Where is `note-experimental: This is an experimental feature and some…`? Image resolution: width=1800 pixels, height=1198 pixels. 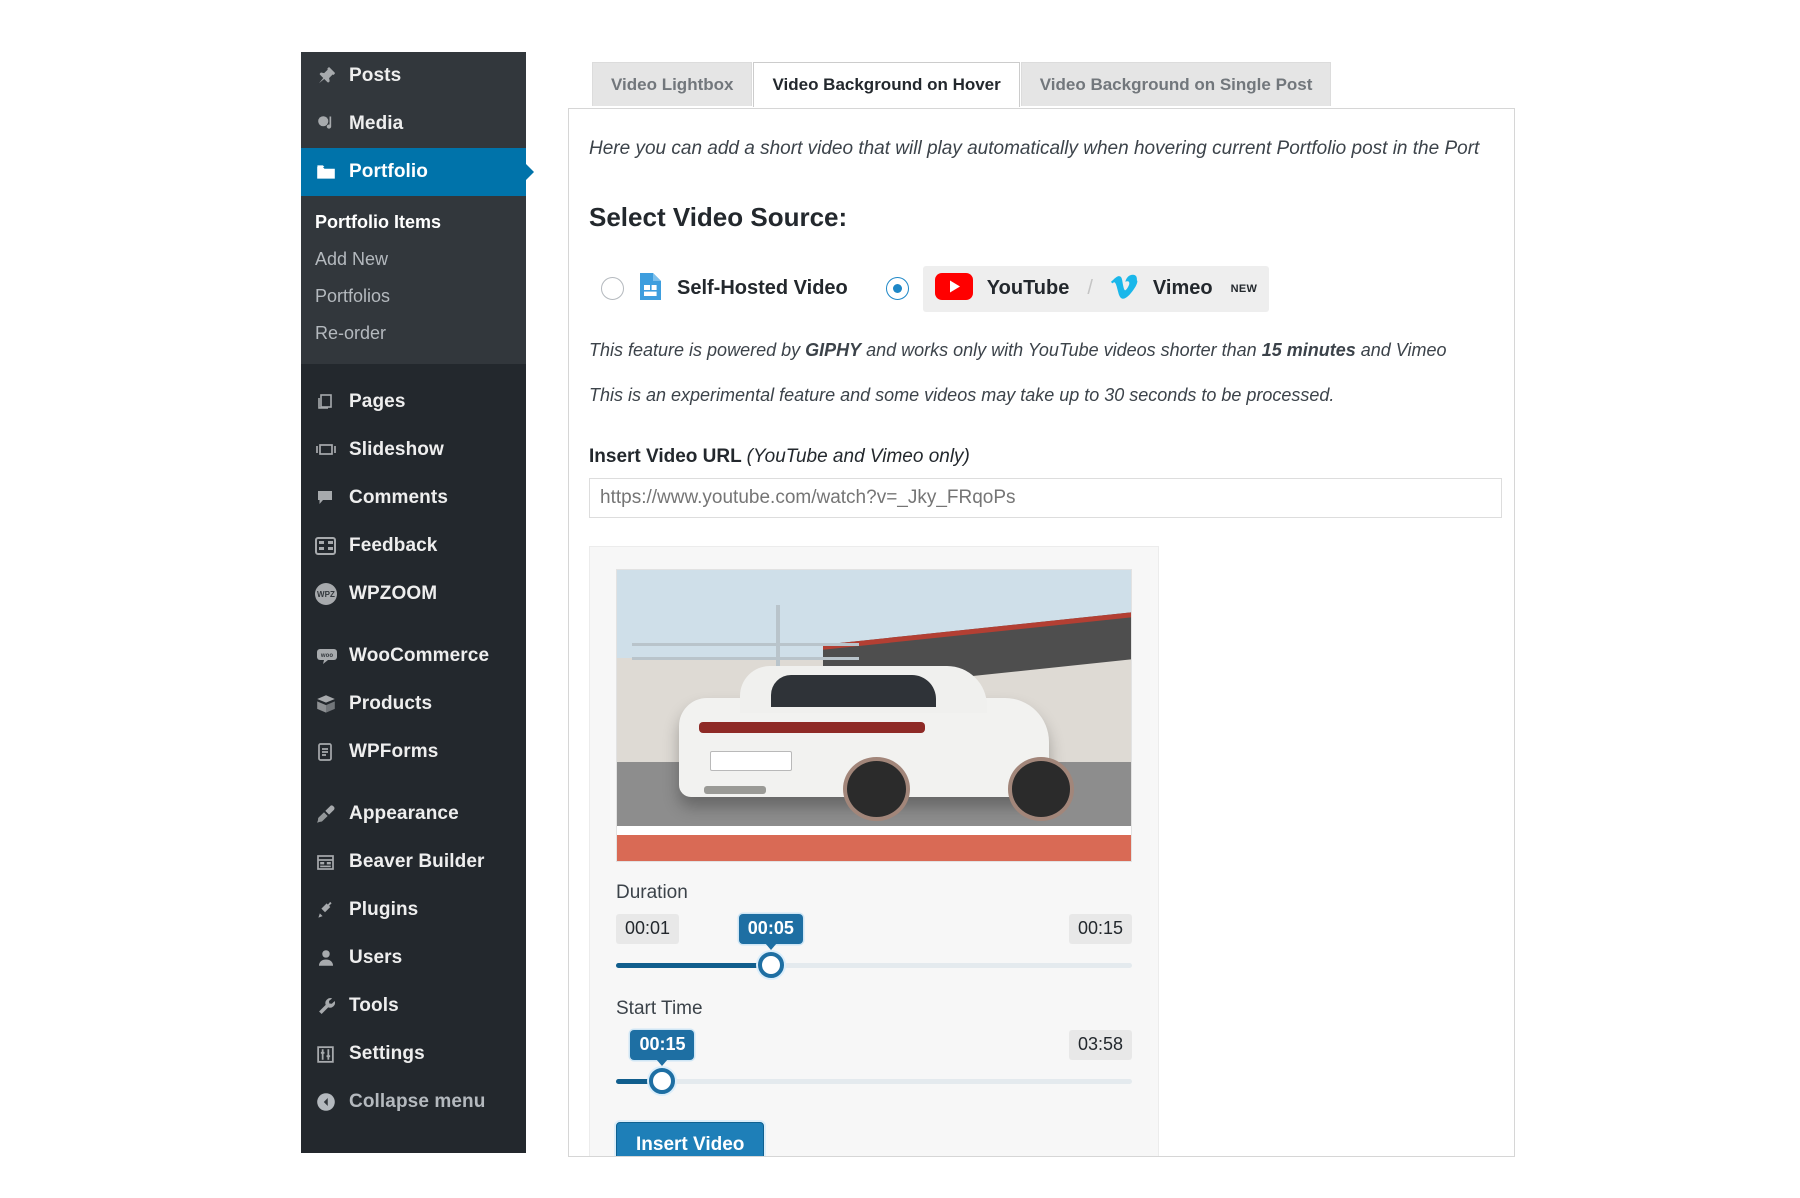 note-experimental: This is an experimental feature and some… is located at coordinates (962, 395).